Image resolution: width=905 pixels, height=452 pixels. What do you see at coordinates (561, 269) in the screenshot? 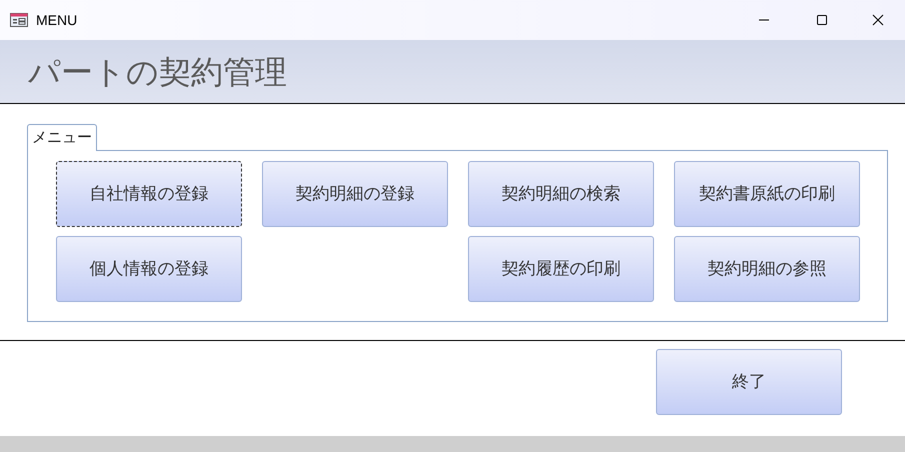
I see `menu-button: 契約履歴の印刷` at bounding box center [561, 269].